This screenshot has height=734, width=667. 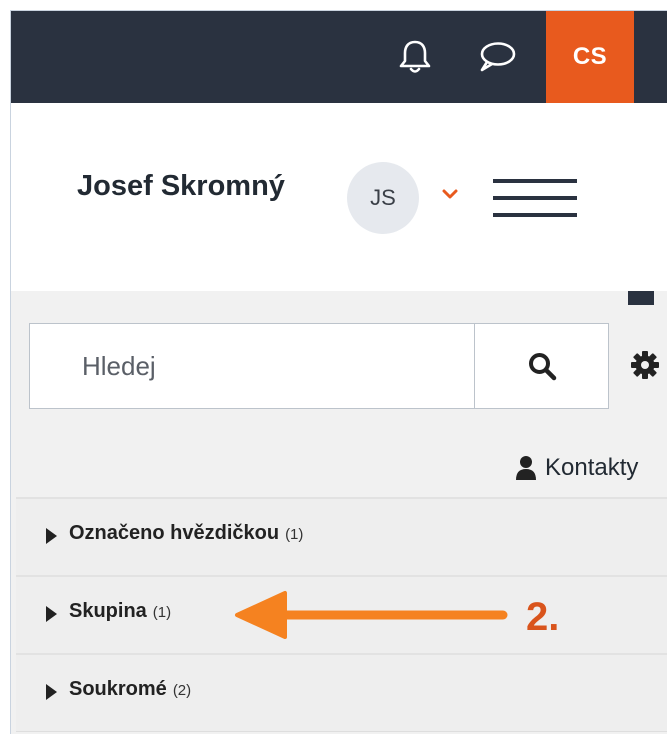 I want to click on contacts-label: Kontakty, so click(x=592, y=467).